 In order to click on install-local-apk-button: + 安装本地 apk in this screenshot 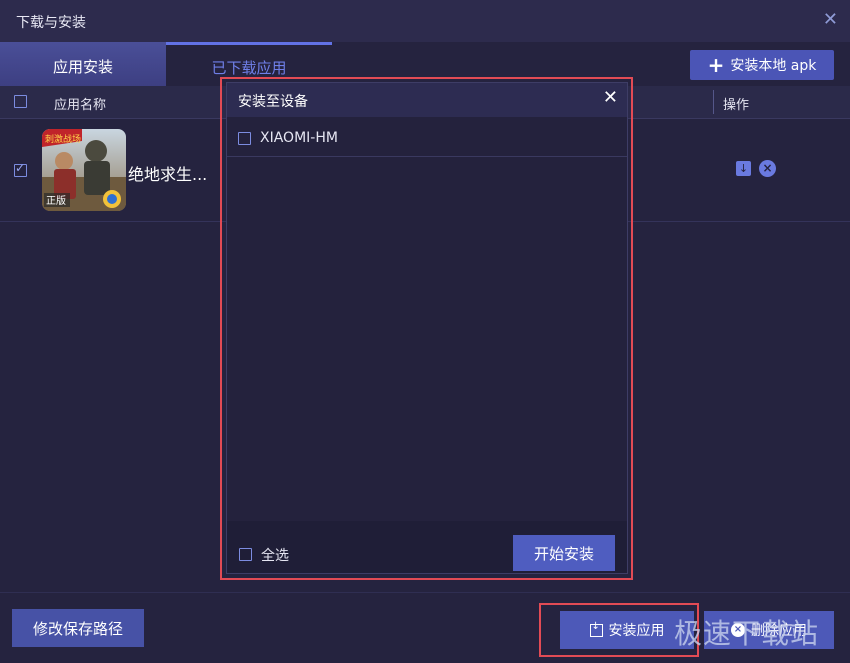, I will do `click(762, 65)`.